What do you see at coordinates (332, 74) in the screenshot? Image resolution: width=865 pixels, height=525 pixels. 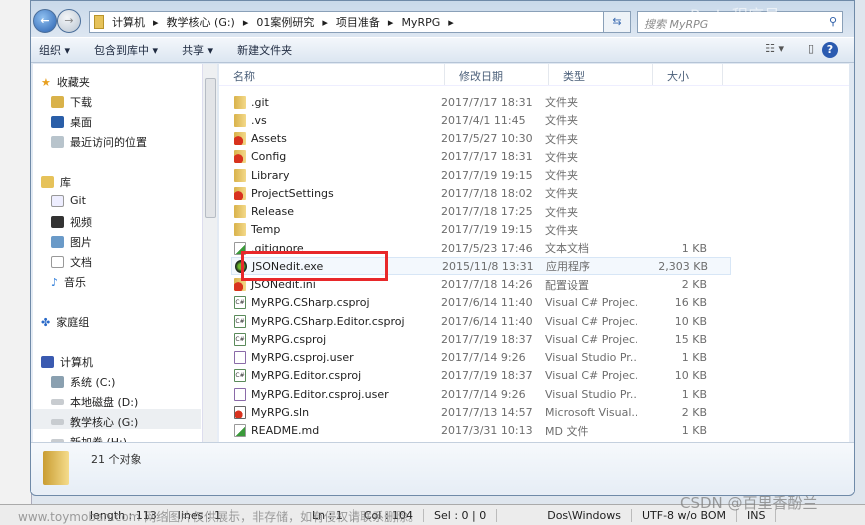 I see `column-name: 名称` at bounding box center [332, 74].